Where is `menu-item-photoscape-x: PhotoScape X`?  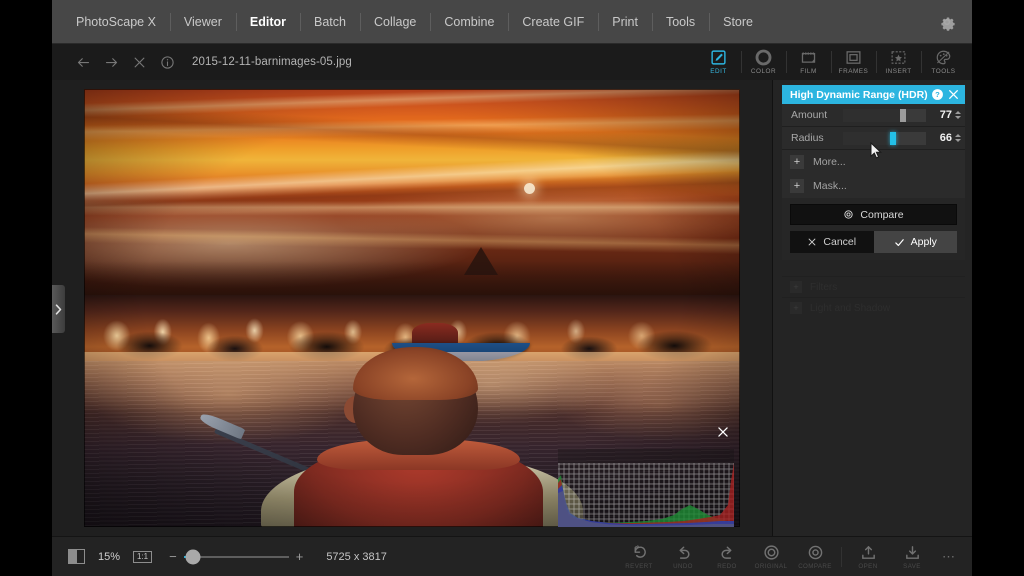
menu-item-photoscape-x: PhotoScape X is located at coordinates (116, 22).